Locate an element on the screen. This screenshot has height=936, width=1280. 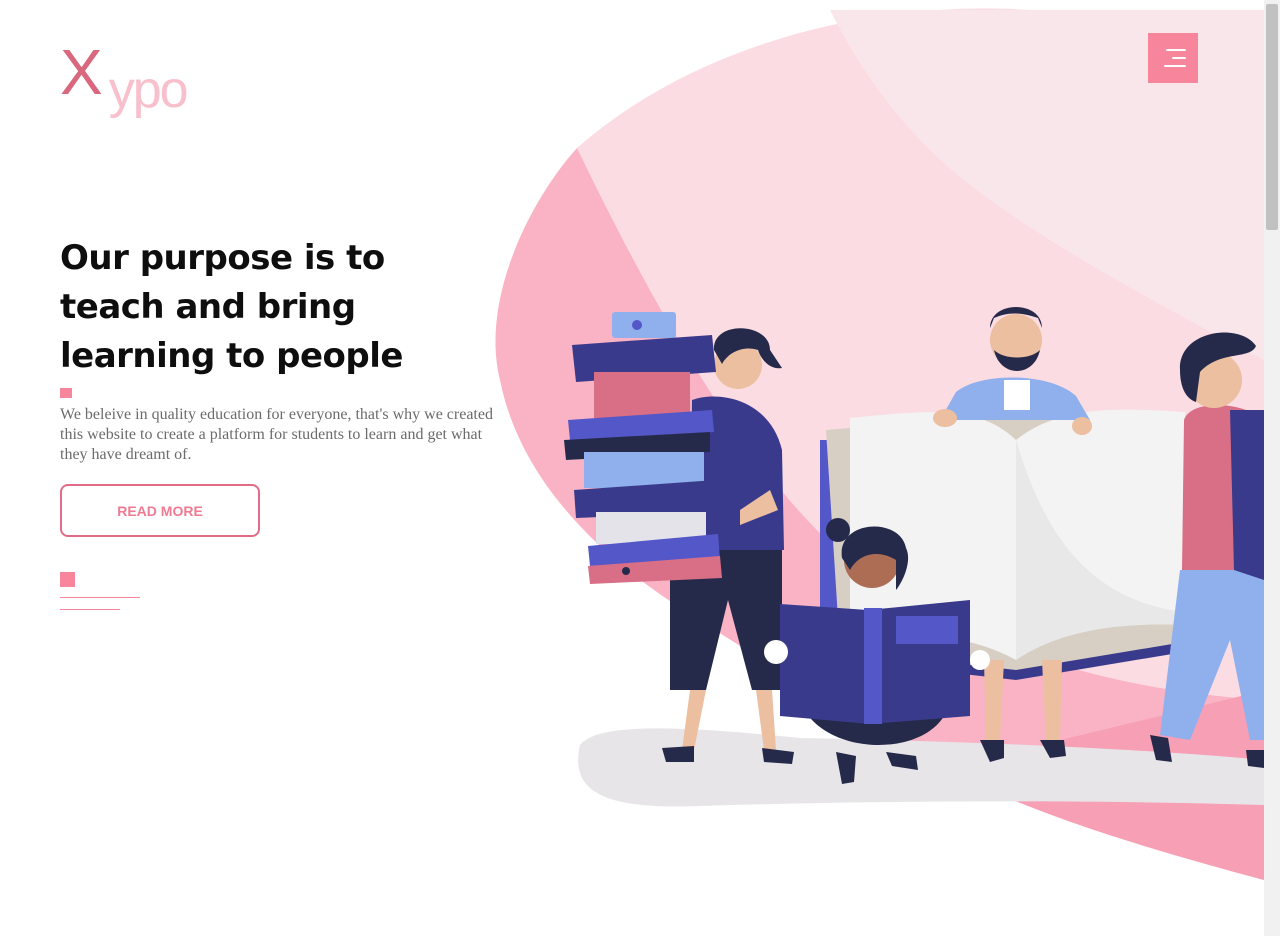
read-more-button: READ MORE is located at coordinates (160, 510).